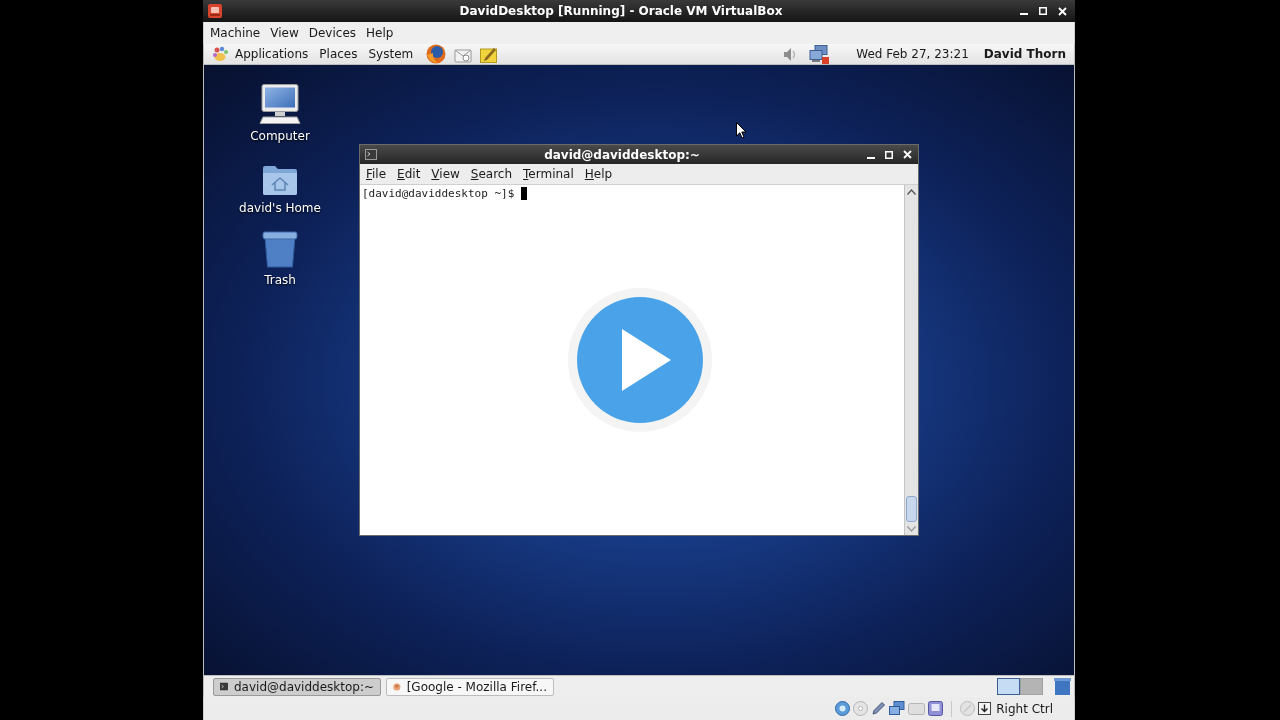  I want to click on menu-item: Machine, so click(235, 33).